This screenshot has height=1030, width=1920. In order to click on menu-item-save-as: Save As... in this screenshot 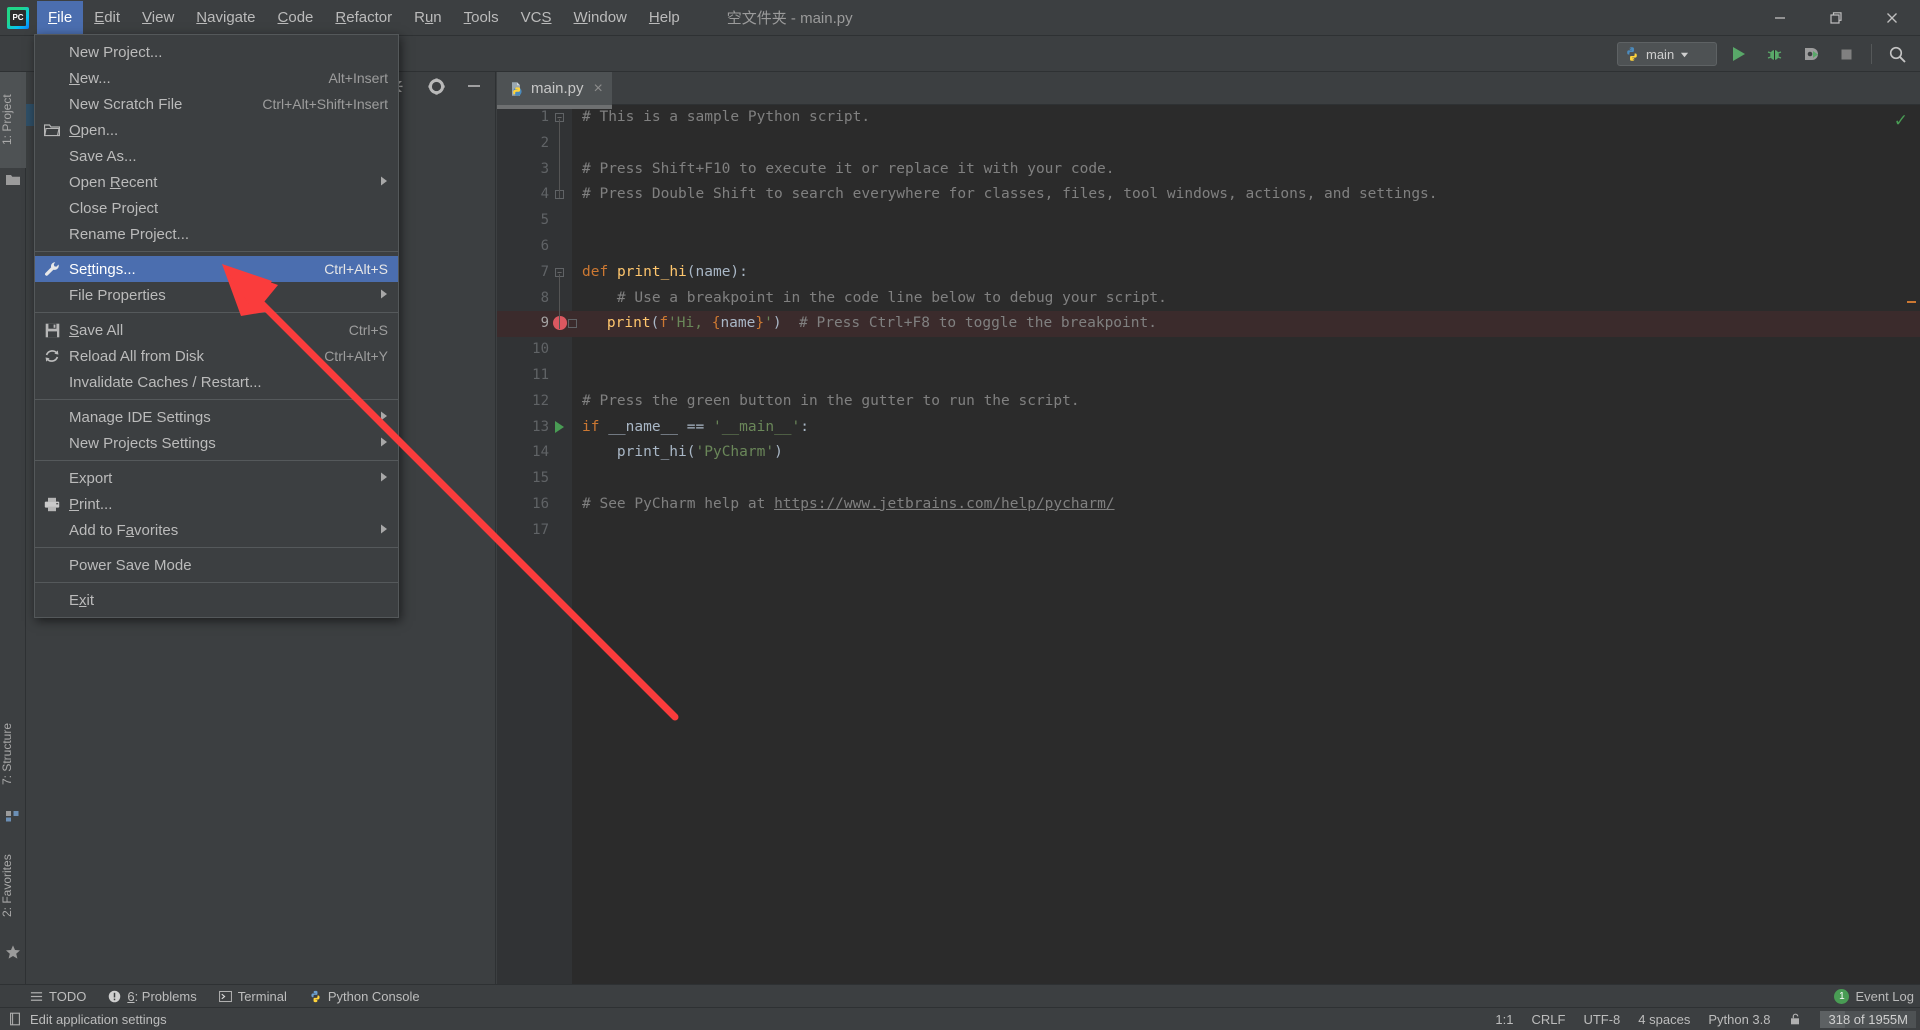, I will do `click(216, 156)`.